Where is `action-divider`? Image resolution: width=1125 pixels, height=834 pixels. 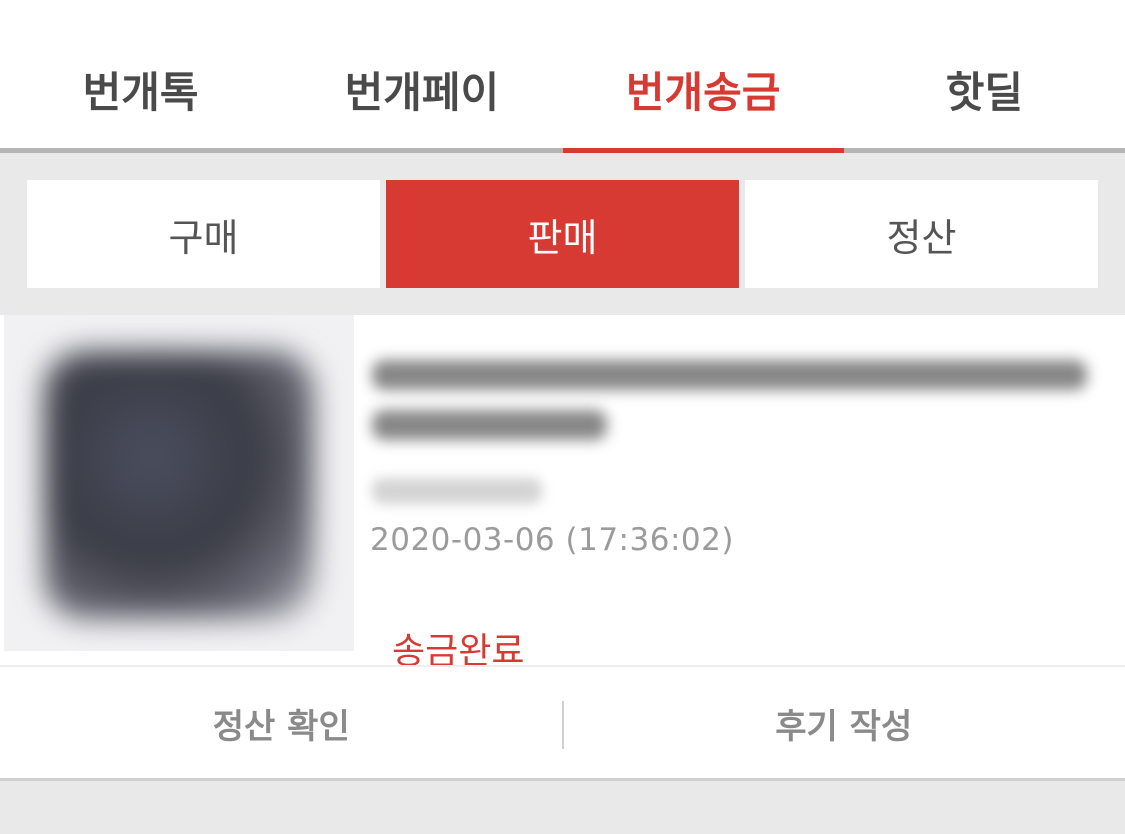
action-divider is located at coordinates (563, 725).